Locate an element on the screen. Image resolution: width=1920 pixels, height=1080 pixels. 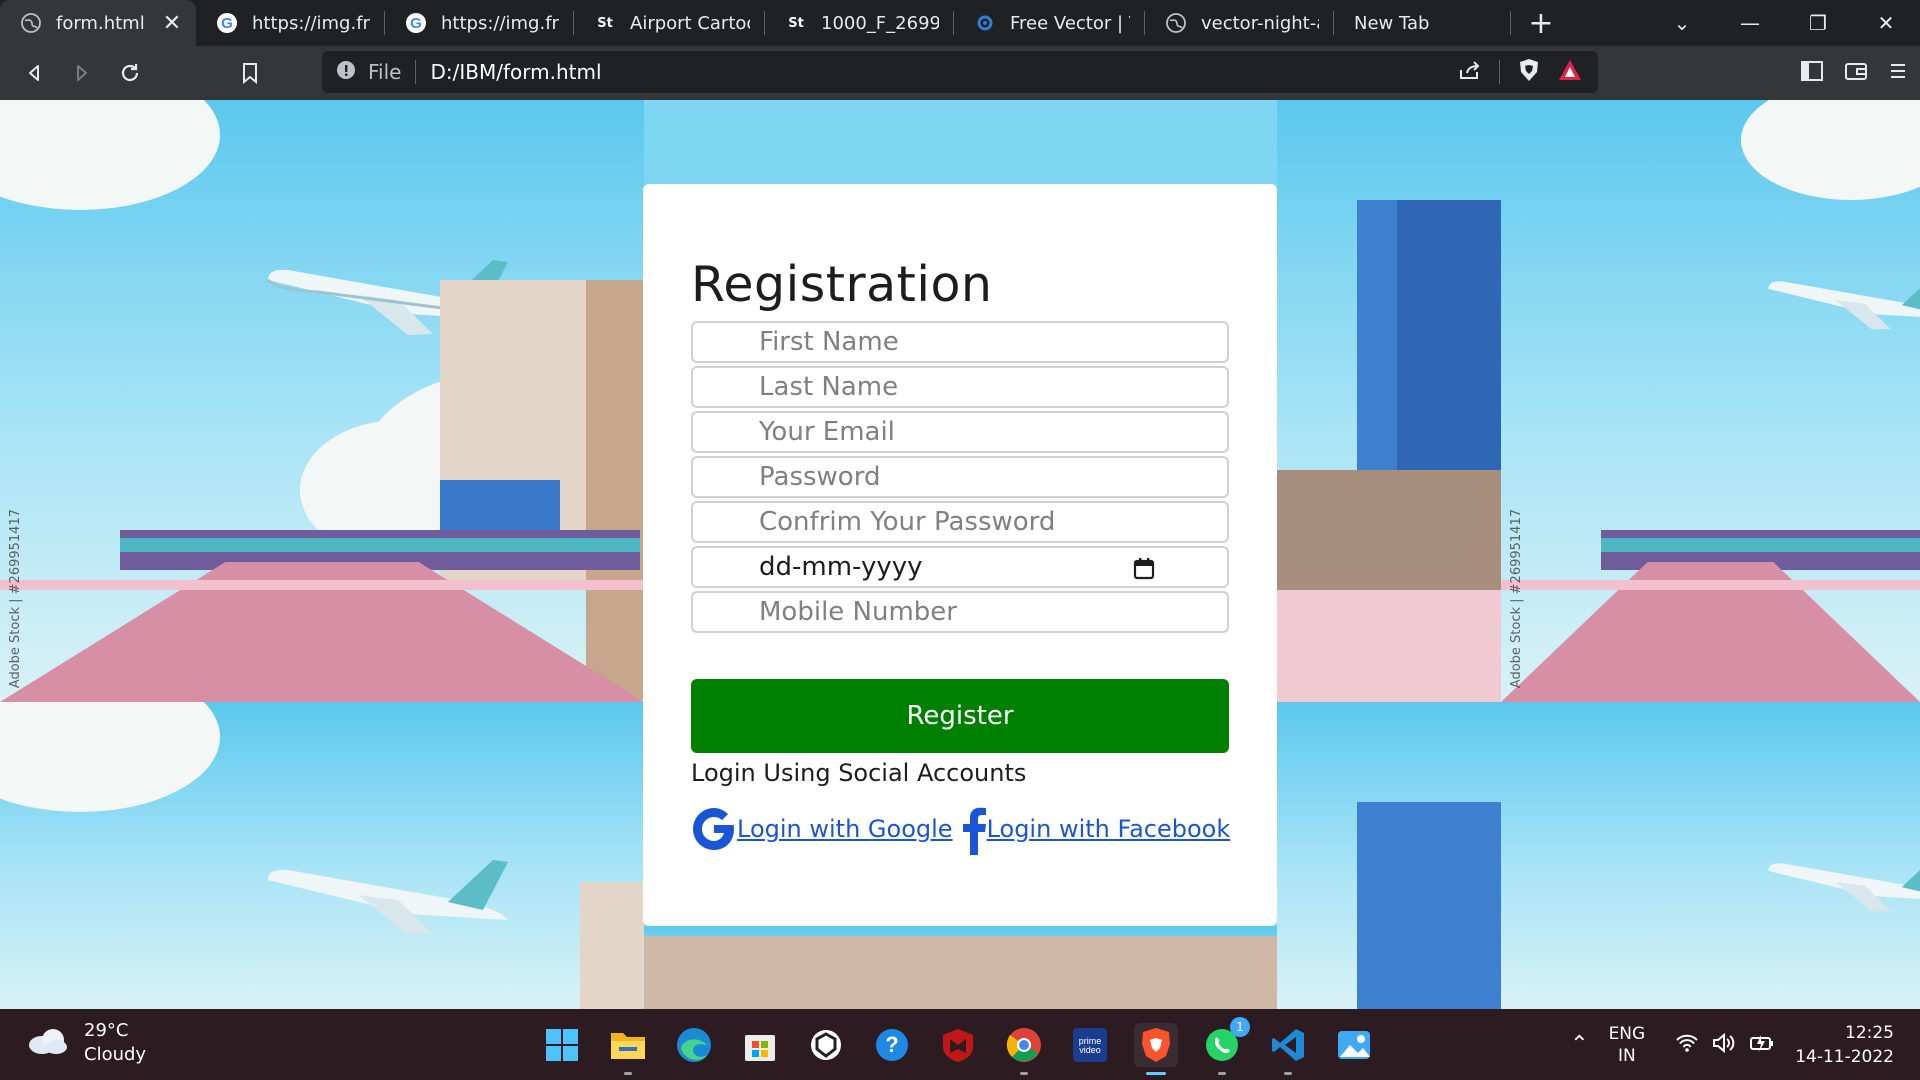
windows-start-icon is located at coordinates (562, 1045).